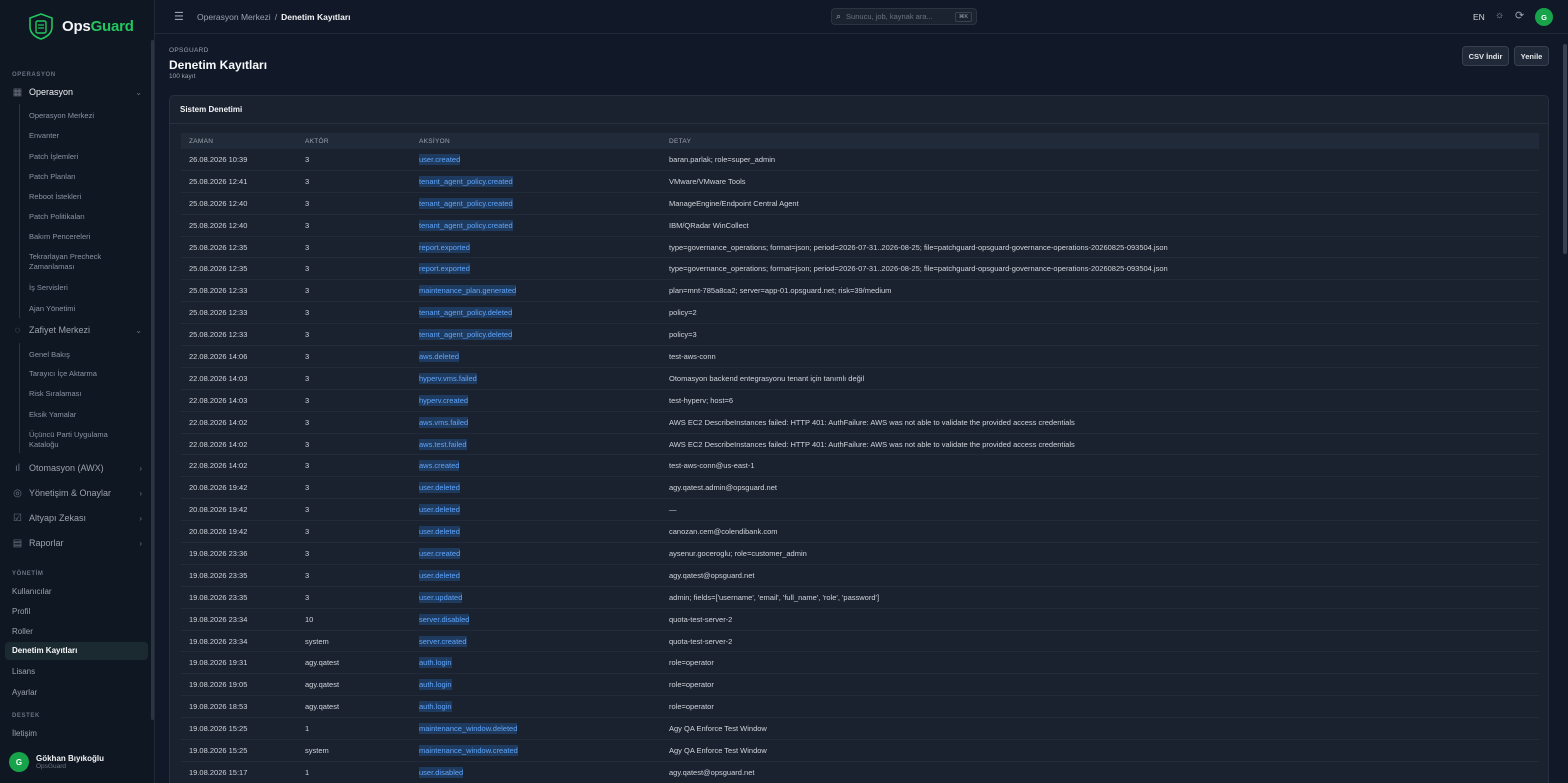  Describe the element at coordinates (86, 309) in the screenshot. I see `sidebar-item-ajan-yonetimi: Ajan Yönetimi` at that location.